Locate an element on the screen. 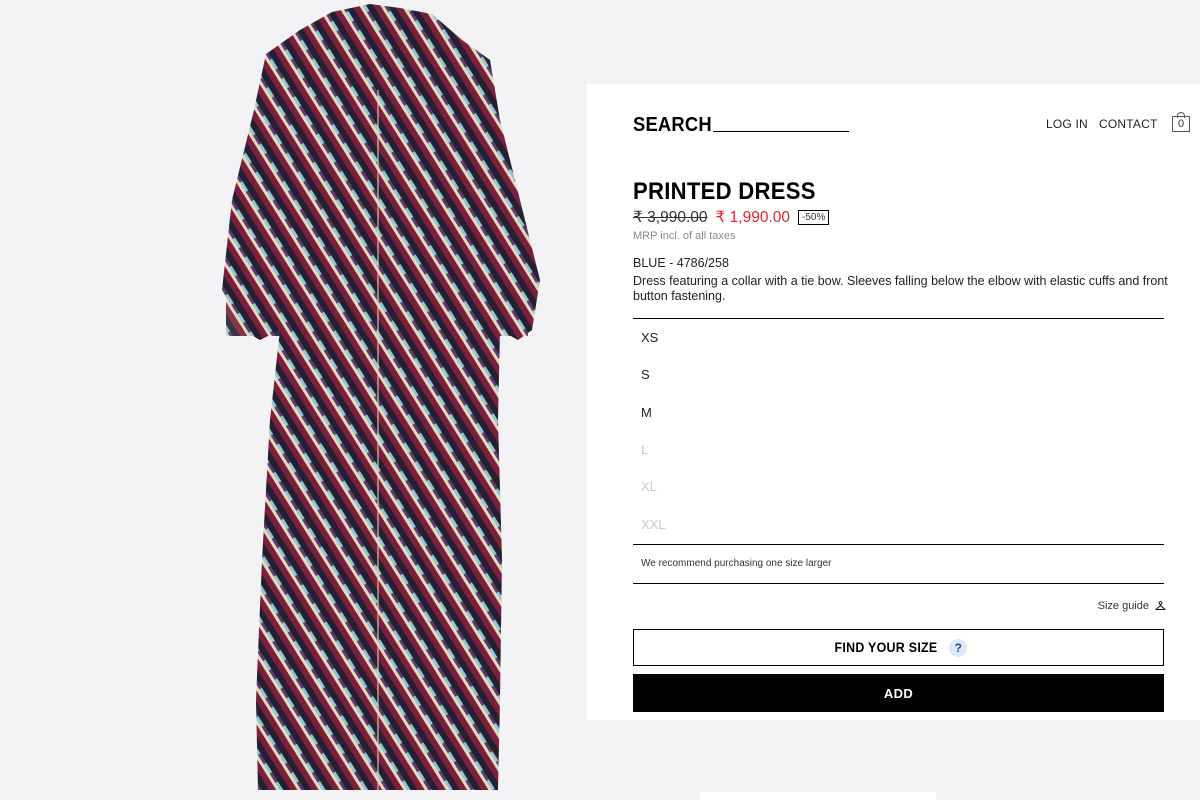 This screenshot has height=800, width=1200. mrp-note: MRP incl. of all taxes is located at coordinates (684, 236).